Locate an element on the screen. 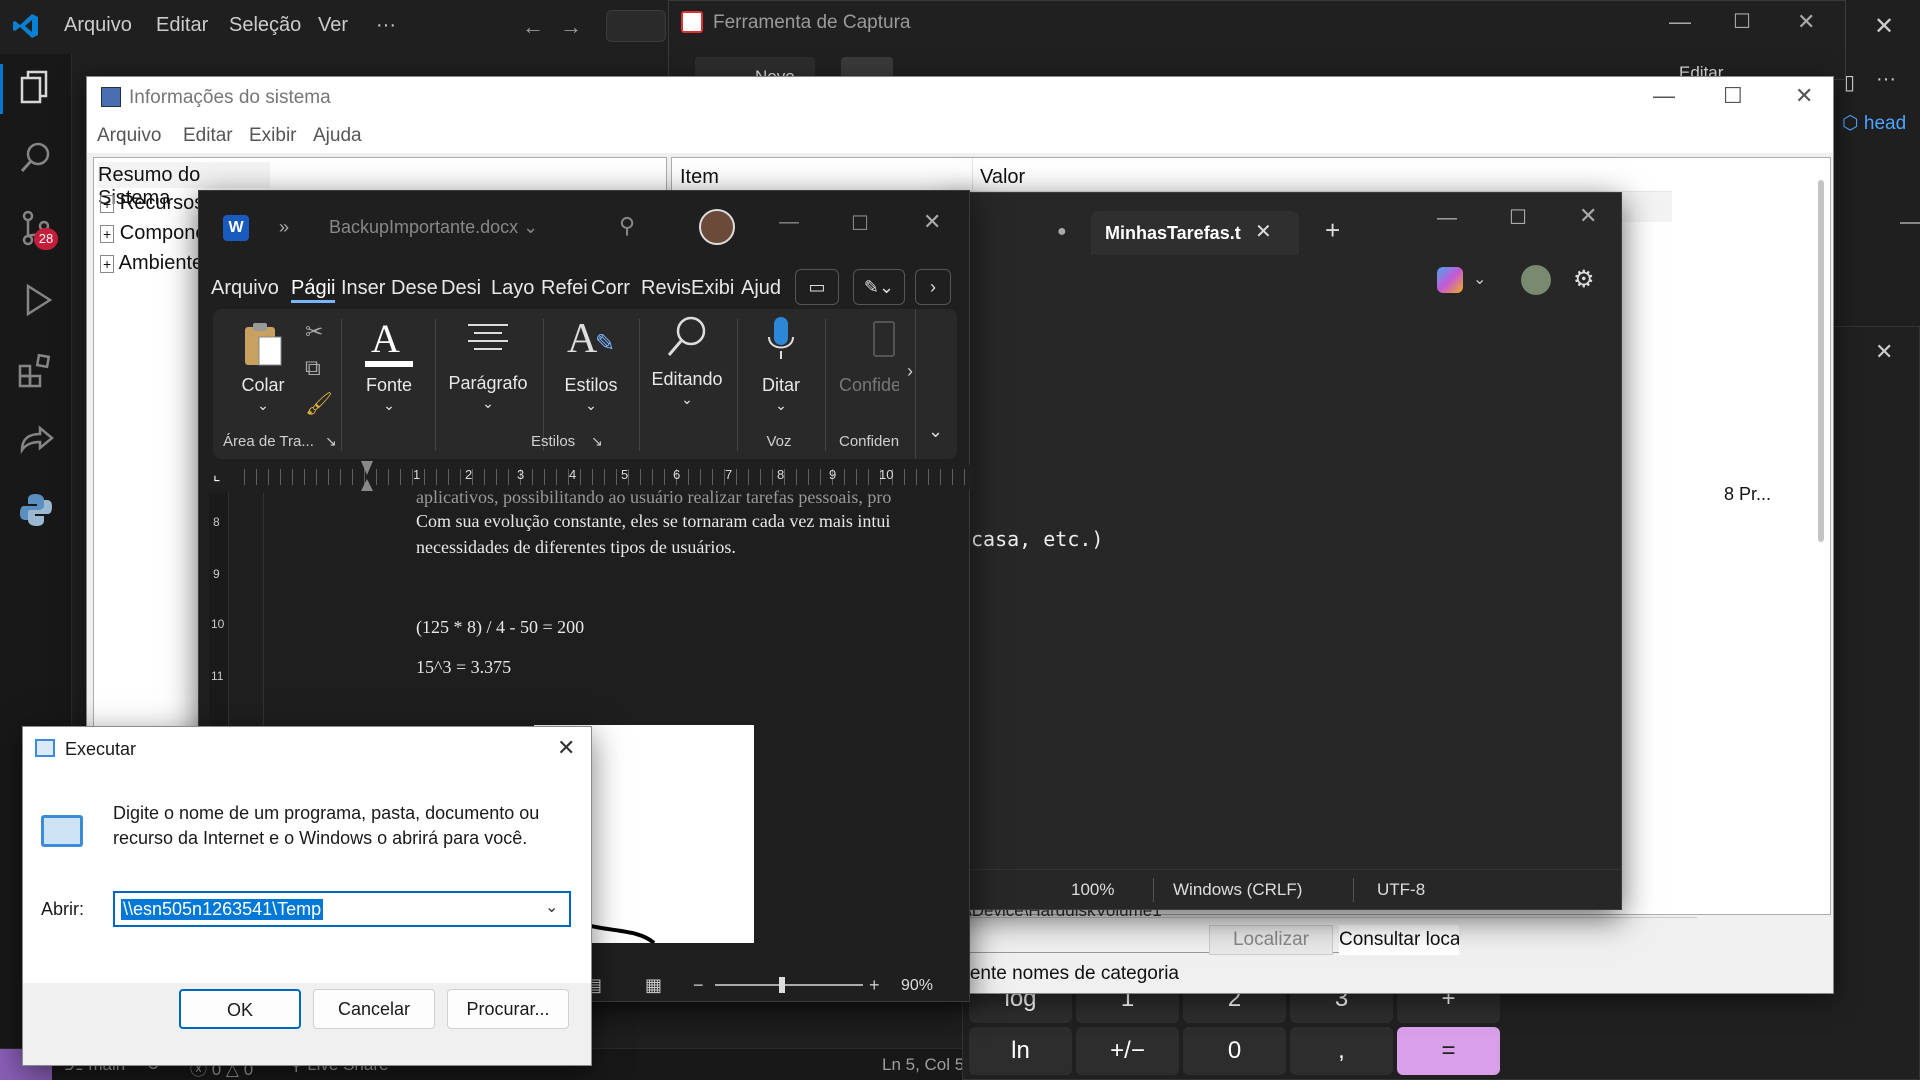 Image resolution: width=1920 pixels, height=1080 pixels. word-zoom-level: 90% is located at coordinates (917, 986).